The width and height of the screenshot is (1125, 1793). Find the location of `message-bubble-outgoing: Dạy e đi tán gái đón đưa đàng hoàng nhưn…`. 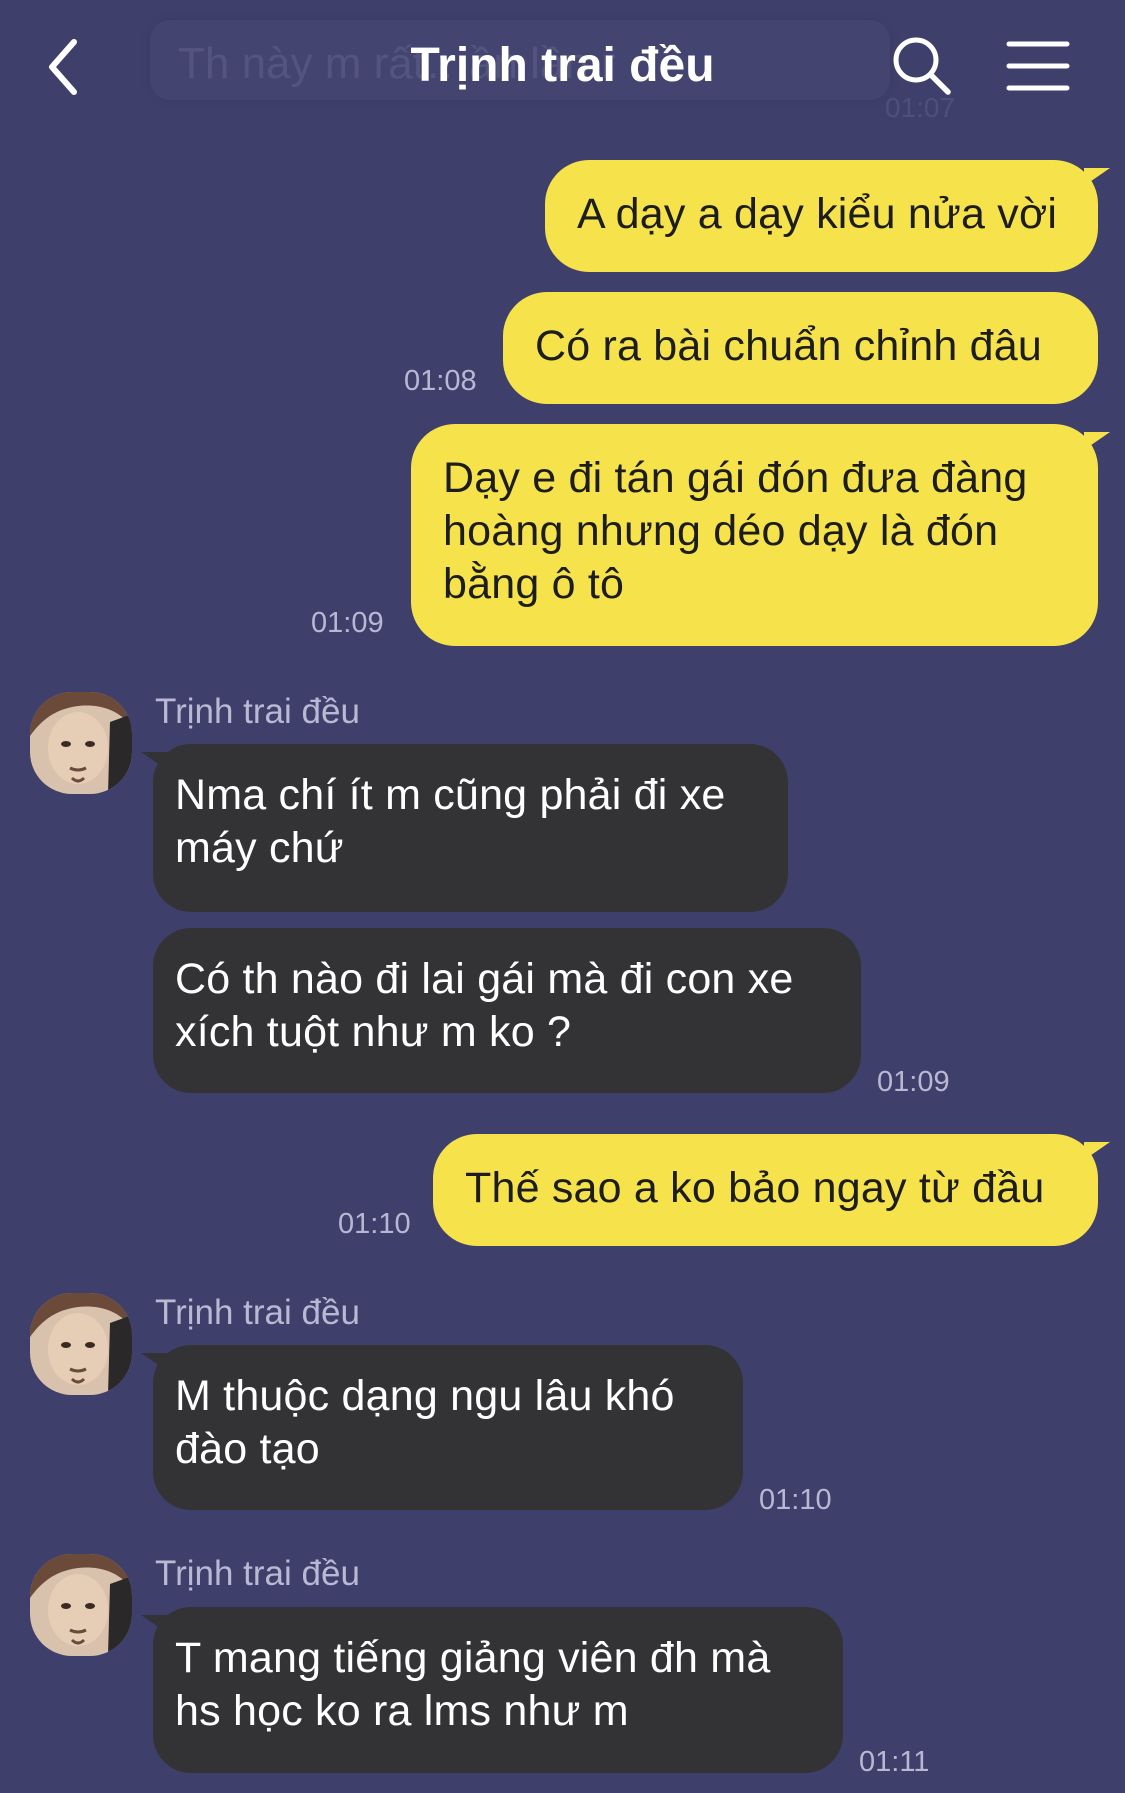

message-bubble-outgoing: Dạy e đi tán gái đón đưa đàng hoàng nhưn… is located at coordinates (760, 535).